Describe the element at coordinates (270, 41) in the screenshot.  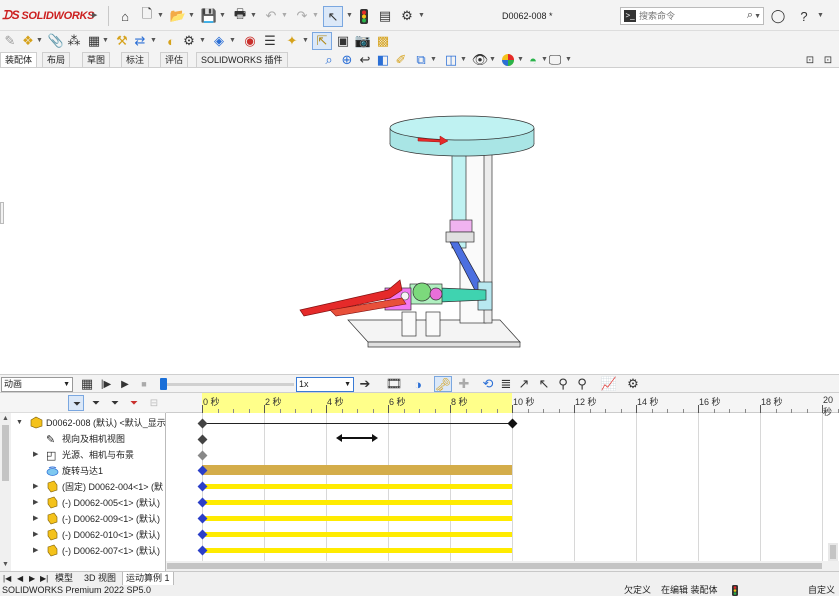
I see `bill-of-materials-icon: ☰` at that location.